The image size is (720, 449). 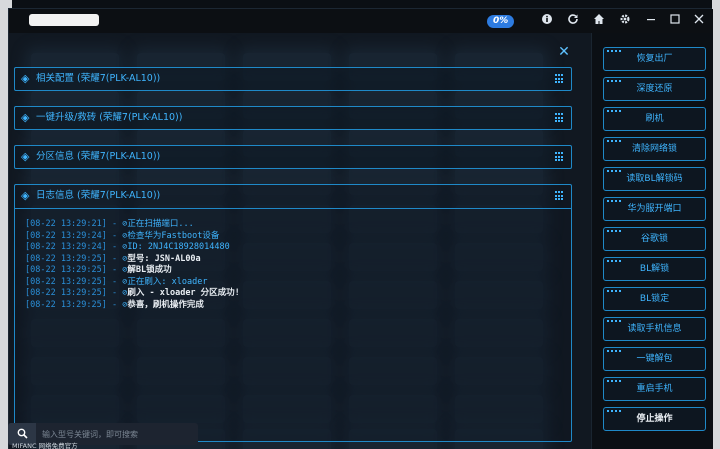 I want to click on sidebar-button-label: 一键解包, so click(x=654, y=359).